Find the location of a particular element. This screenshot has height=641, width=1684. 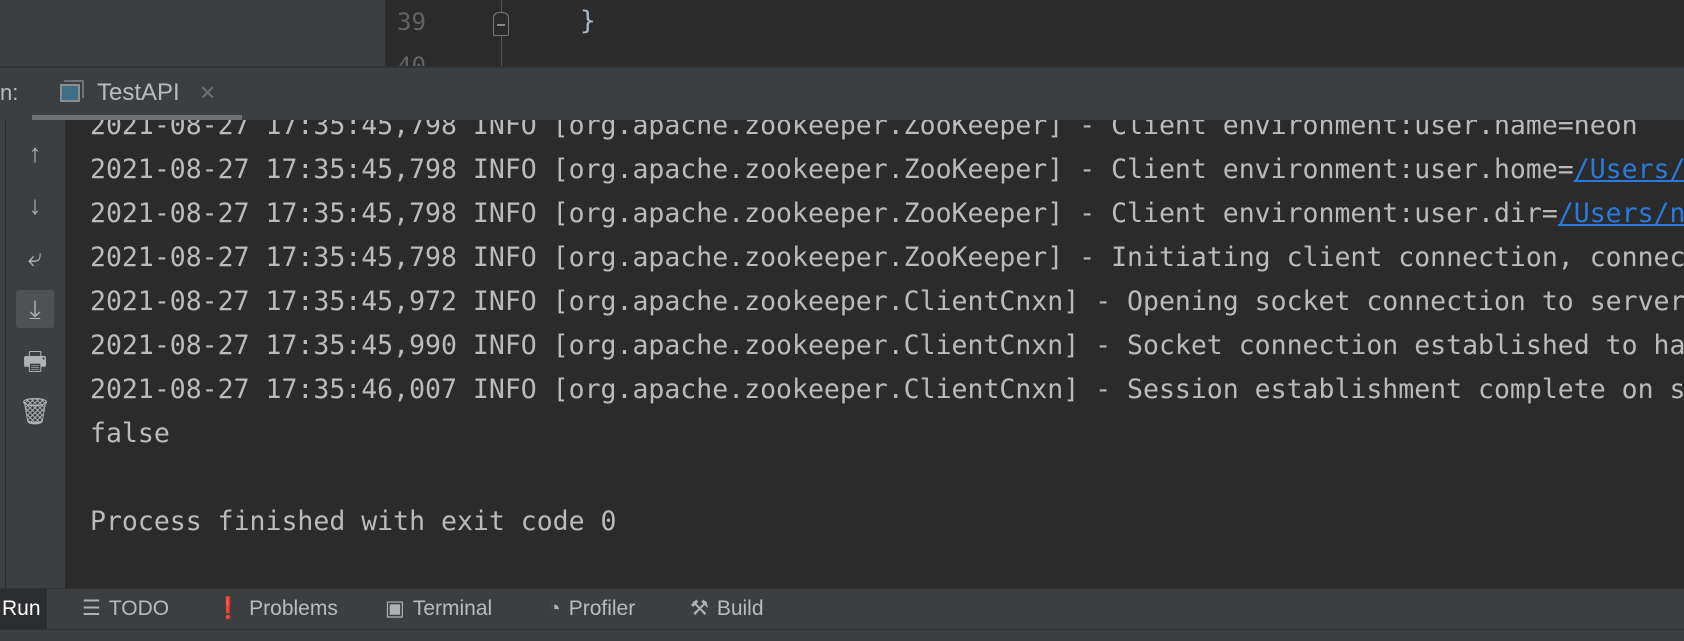

console-line: false is located at coordinates (130, 434).